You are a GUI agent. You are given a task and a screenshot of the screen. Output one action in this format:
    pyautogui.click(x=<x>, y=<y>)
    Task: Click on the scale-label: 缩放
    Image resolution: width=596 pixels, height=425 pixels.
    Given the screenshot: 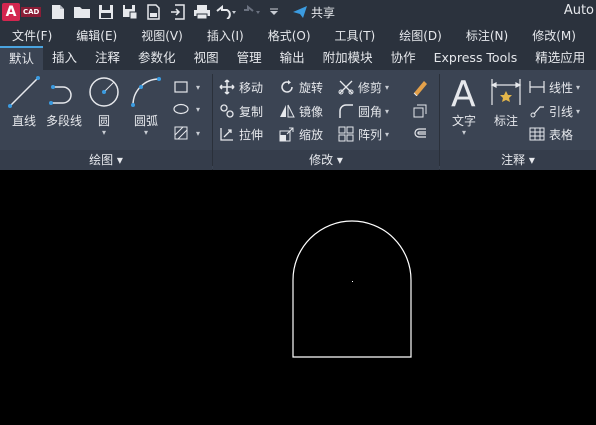 What is the action you would take?
    pyautogui.click(x=311, y=134)
    